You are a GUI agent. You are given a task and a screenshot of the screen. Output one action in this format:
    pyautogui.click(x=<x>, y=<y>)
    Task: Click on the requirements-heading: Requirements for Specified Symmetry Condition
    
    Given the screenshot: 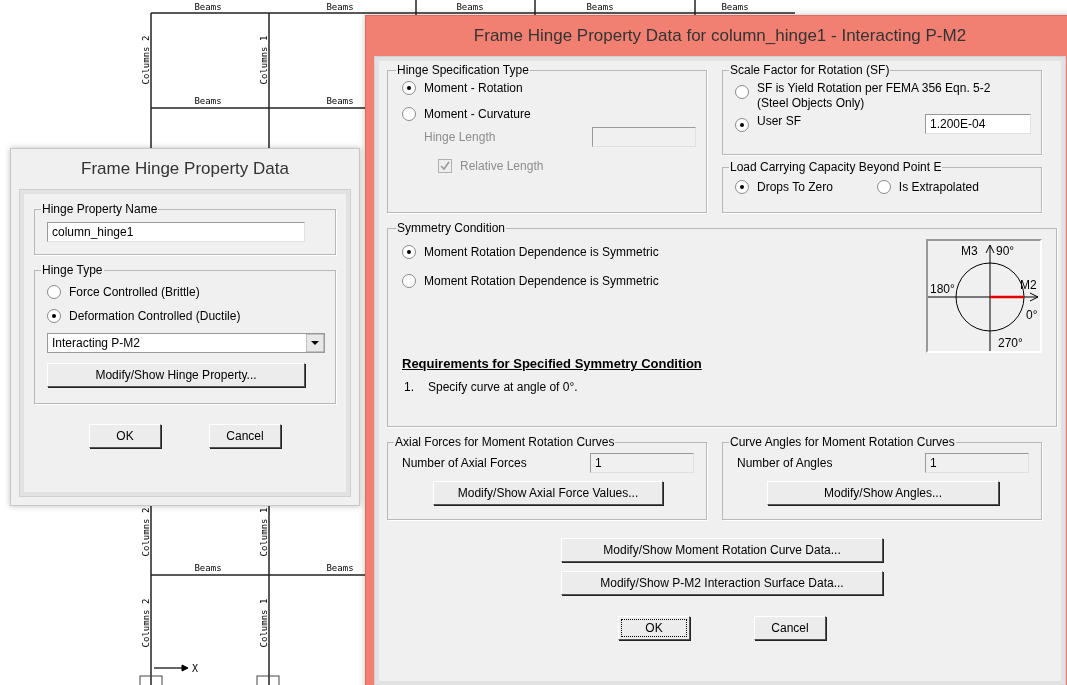 What is the action you would take?
    pyautogui.click(x=552, y=363)
    